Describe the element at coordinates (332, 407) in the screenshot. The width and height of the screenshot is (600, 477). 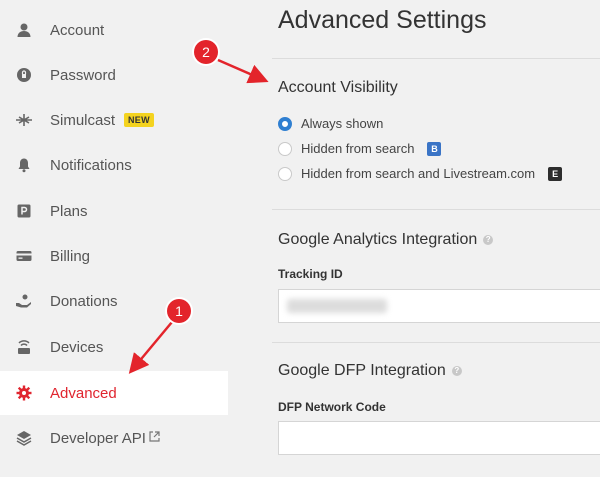
I see `dfp-network-code-label: DFP Network Code` at that location.